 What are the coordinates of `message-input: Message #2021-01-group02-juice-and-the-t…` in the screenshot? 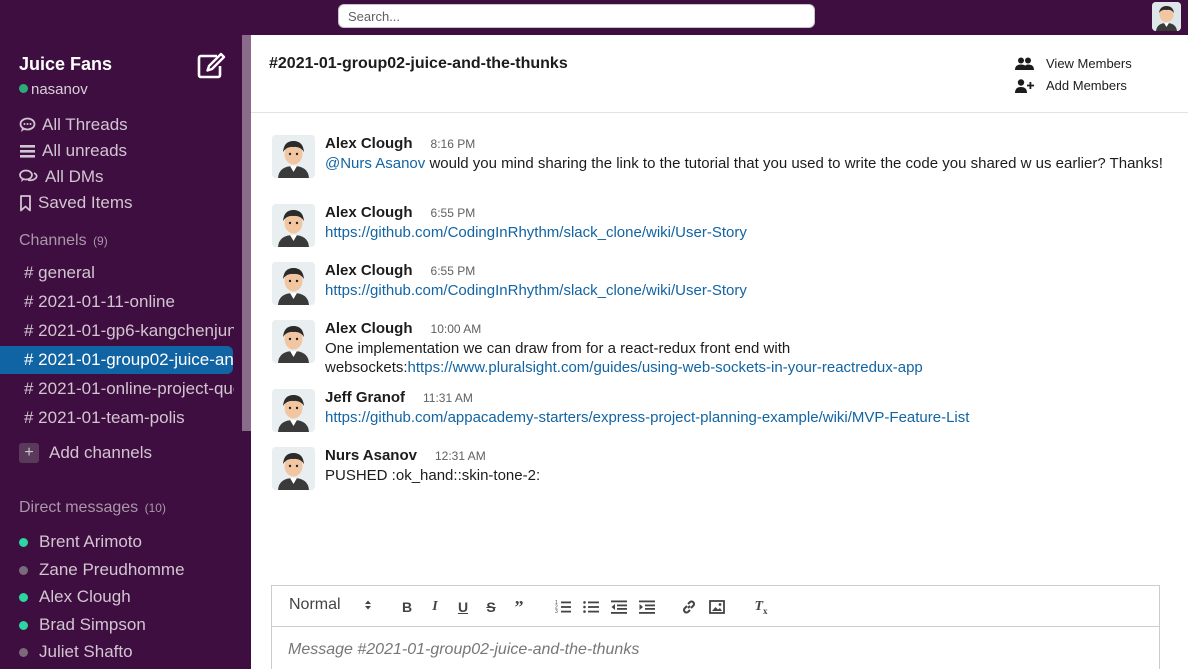 It's located at (463, 650).